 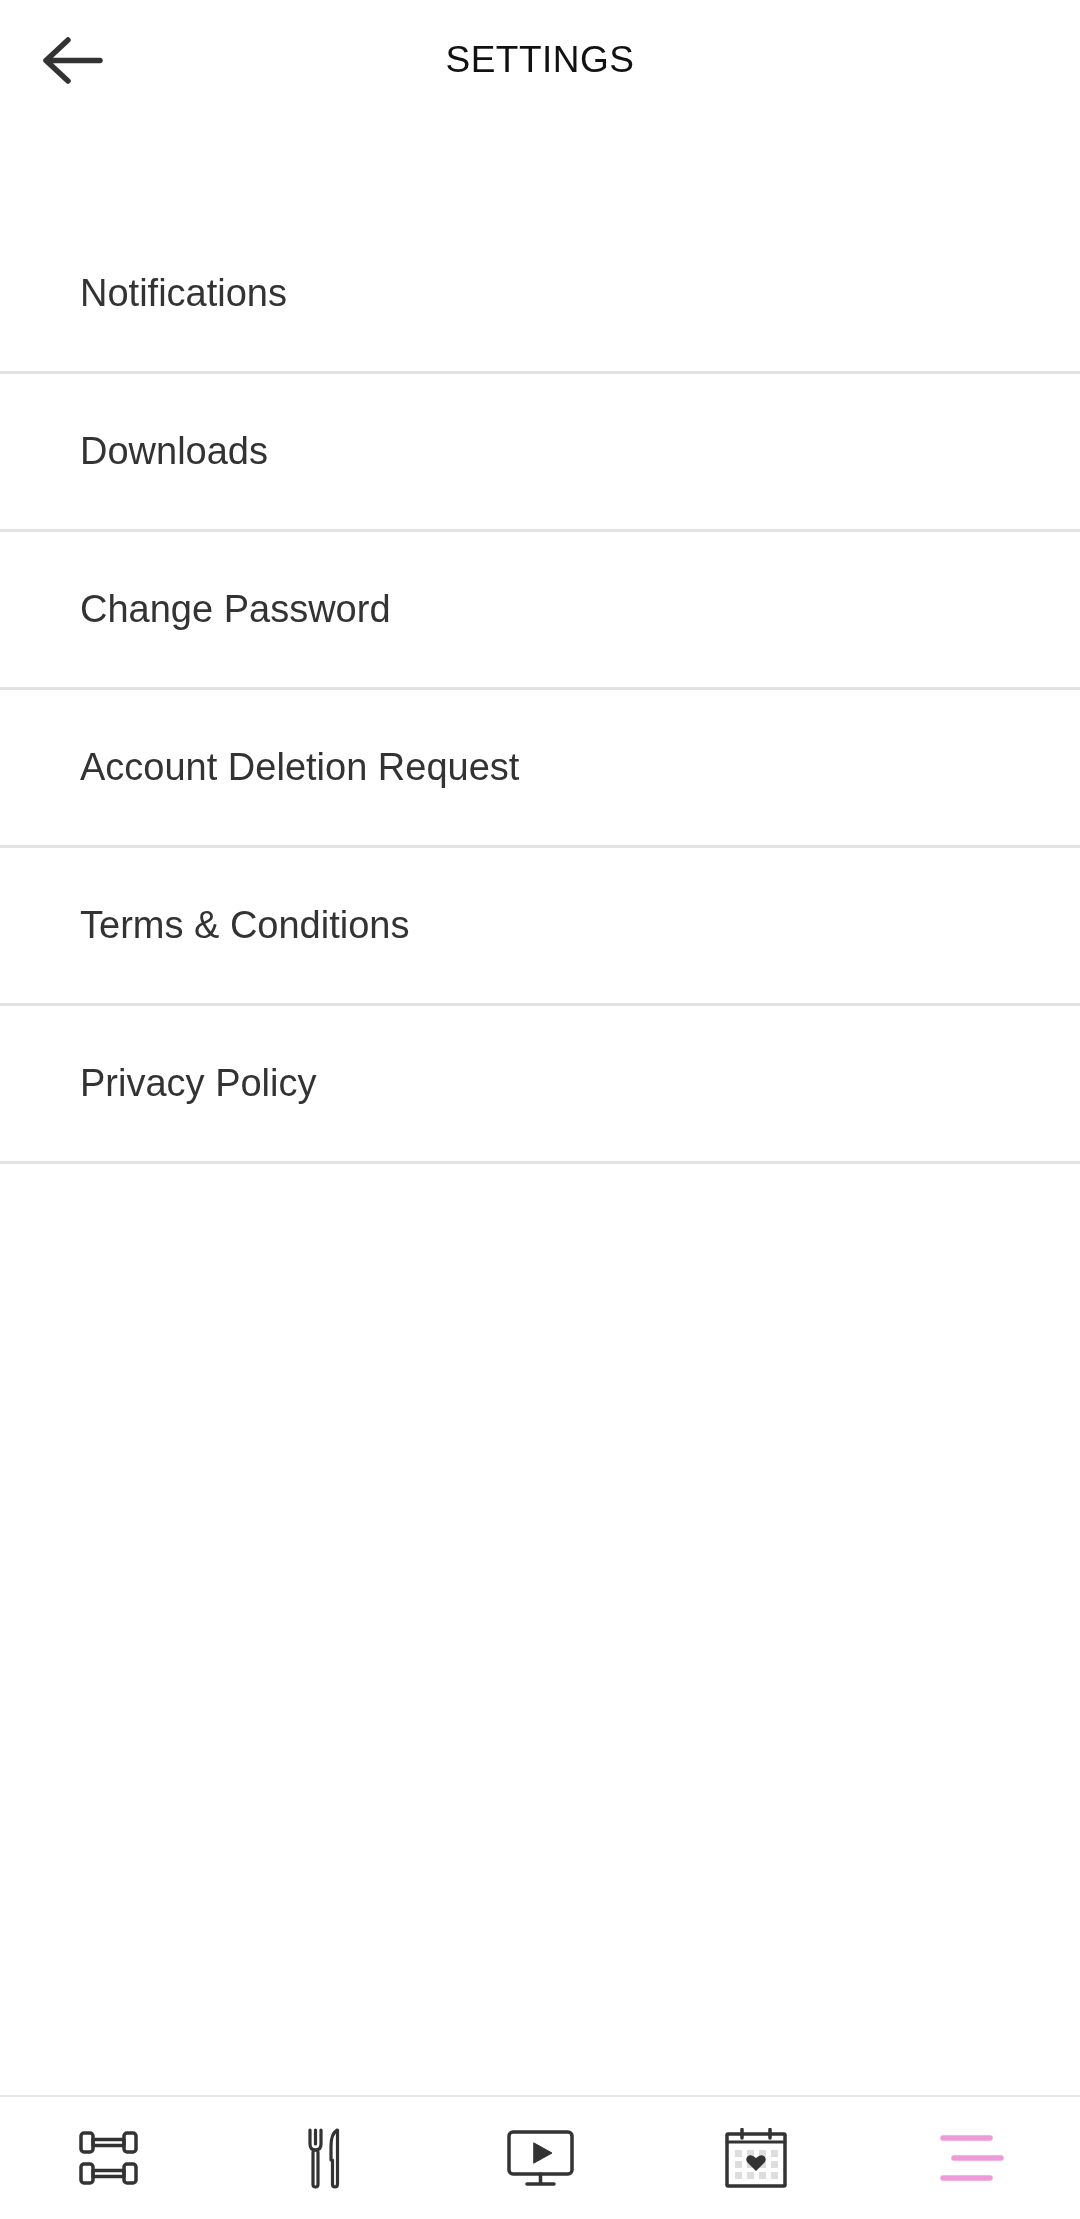 What do you see at coordinates (540, 2158) in the screenshot?
I see `monitor-play-icon` at bounding box center [540, 2158].